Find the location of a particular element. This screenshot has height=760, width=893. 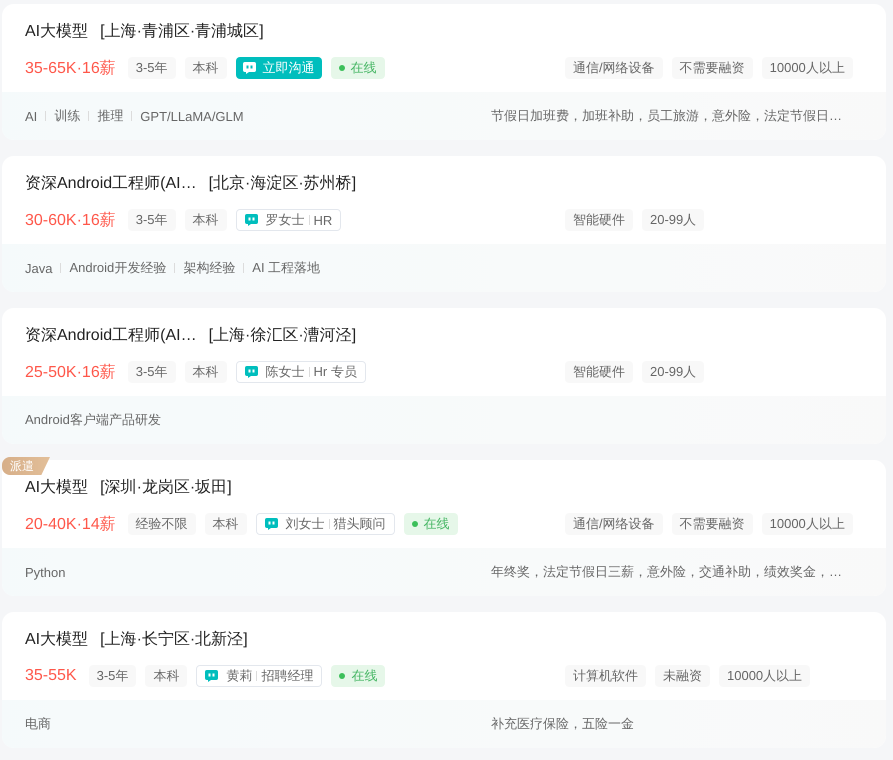

recruiter-name: 黄莉 is located at coordinates (239, 676).